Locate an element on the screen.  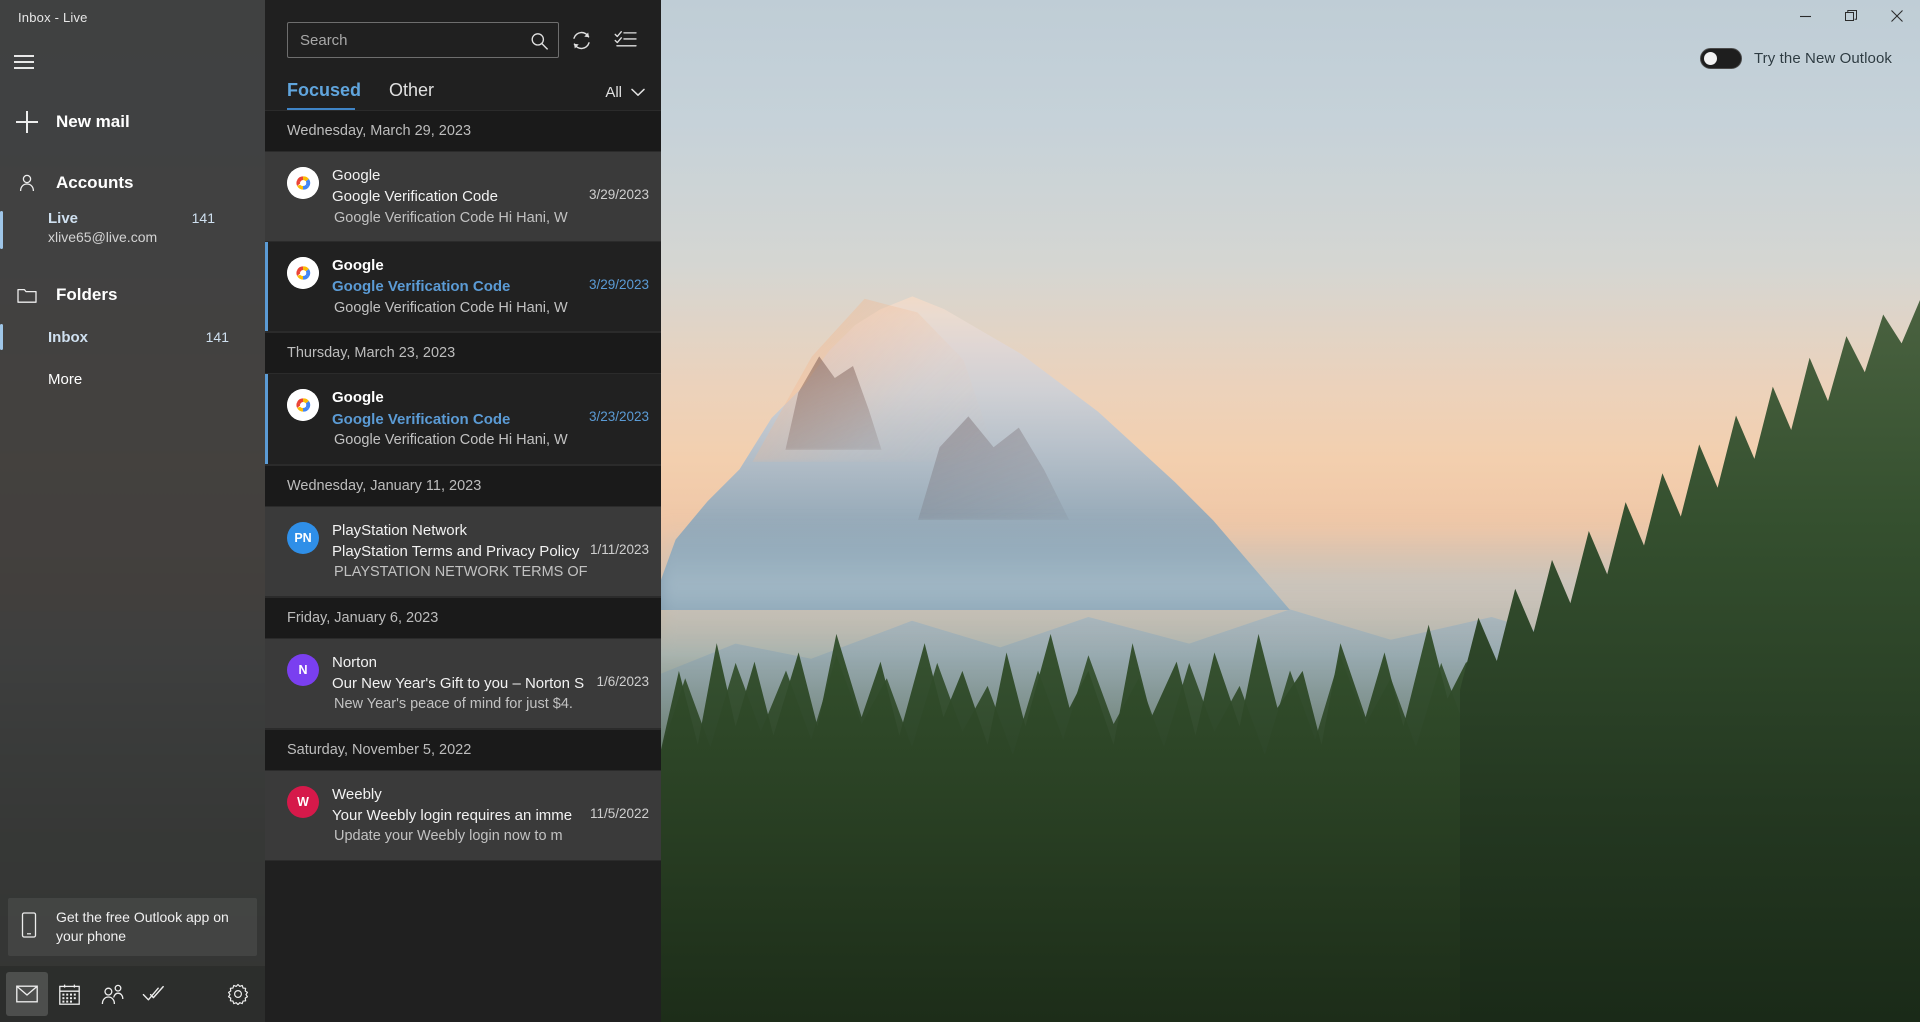
maximize-button is located at coordinates (1851, 16).